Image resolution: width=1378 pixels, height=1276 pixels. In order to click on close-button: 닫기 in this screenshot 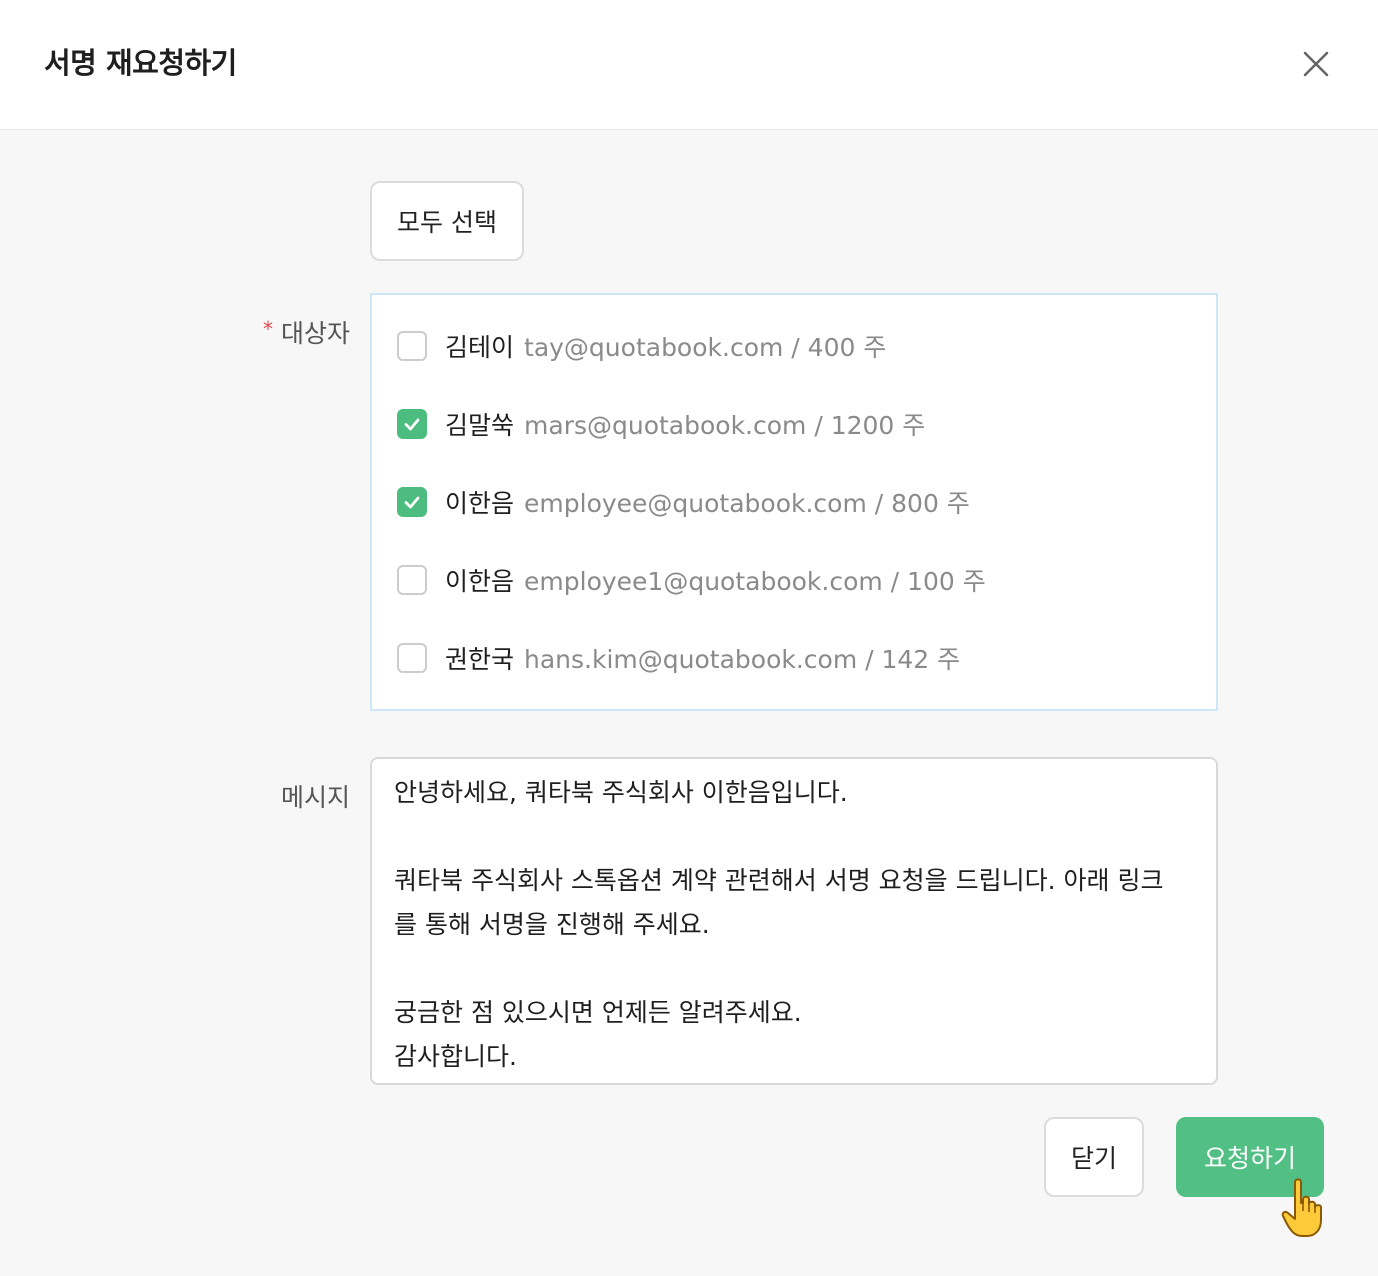, I will do `click(1094, 1157)`.